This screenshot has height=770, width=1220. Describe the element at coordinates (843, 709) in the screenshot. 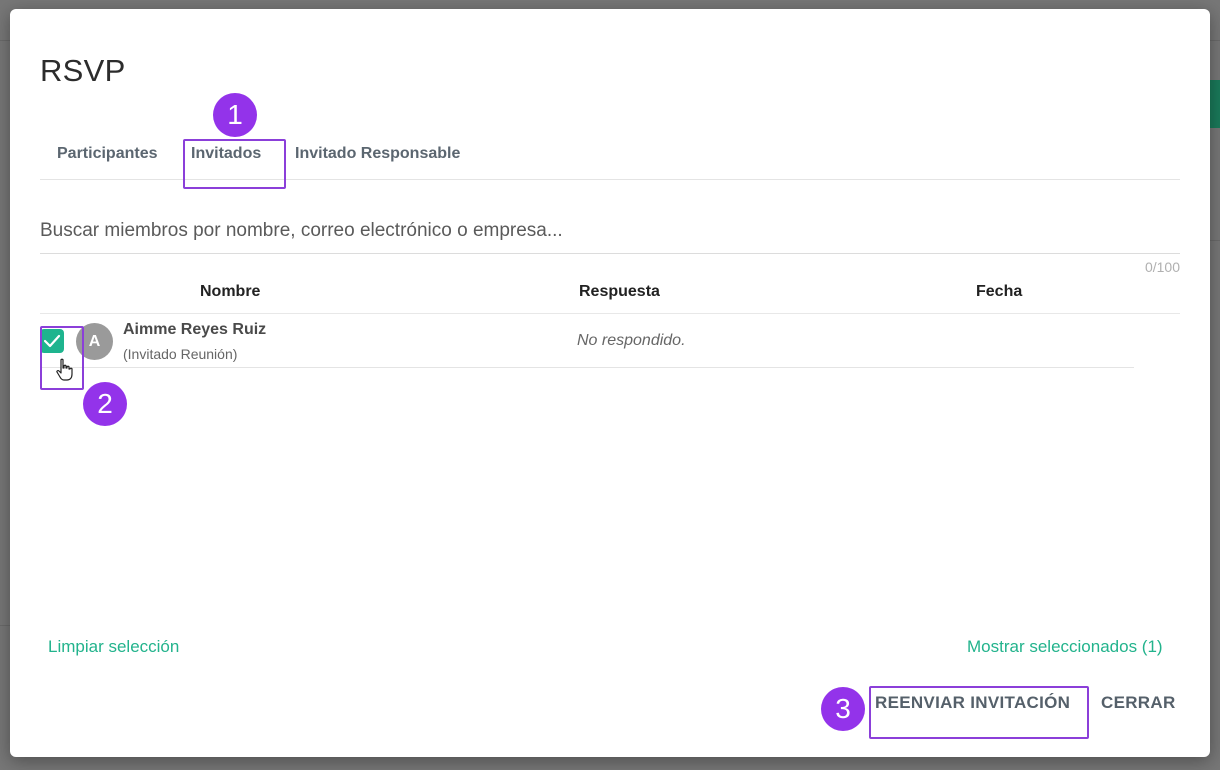

I see `step-badge-3: 3` at that location.